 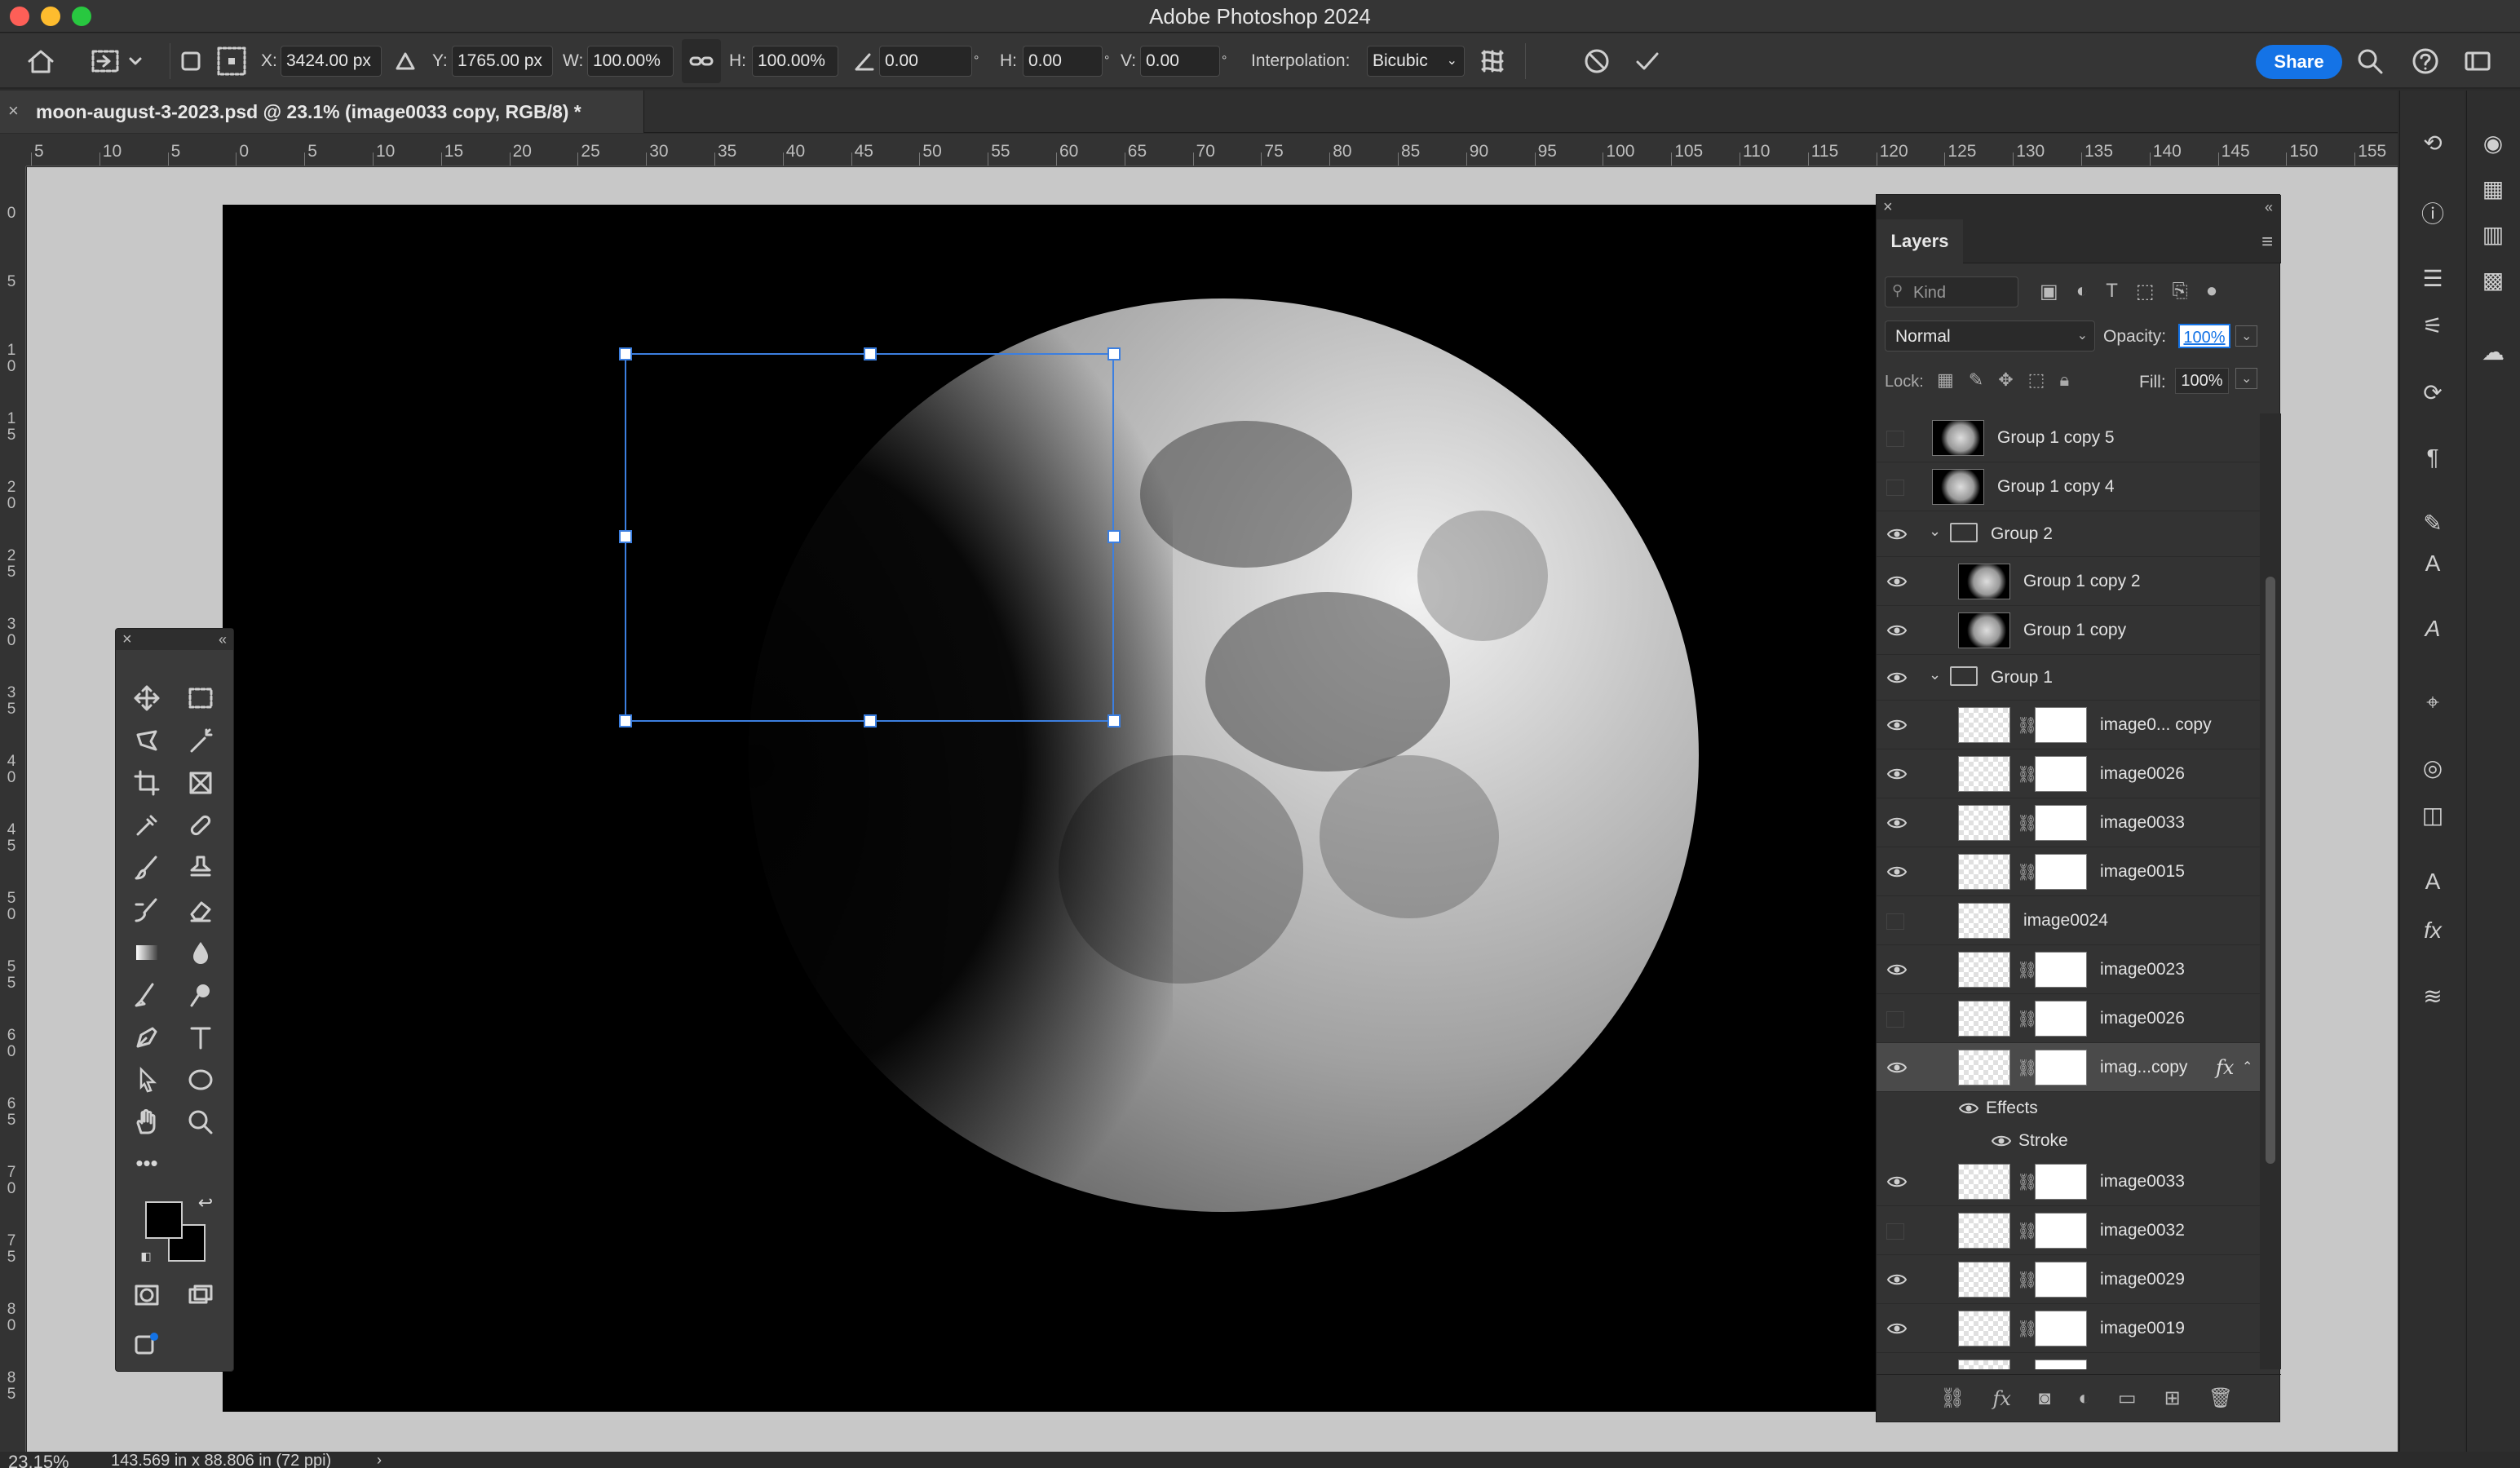 I want to click on stroke-effect-row: Stroke, so click(x=2068, y=1141).